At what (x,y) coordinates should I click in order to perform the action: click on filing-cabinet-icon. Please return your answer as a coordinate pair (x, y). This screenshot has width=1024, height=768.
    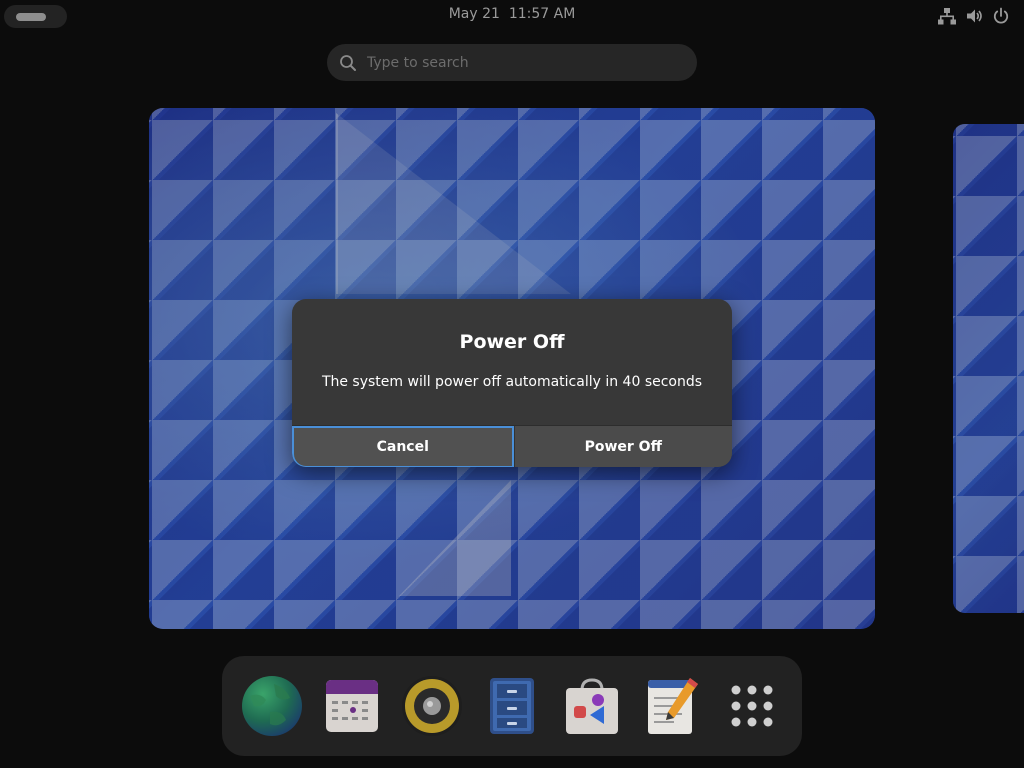
    Looking at the image, I should click on (512, 706).